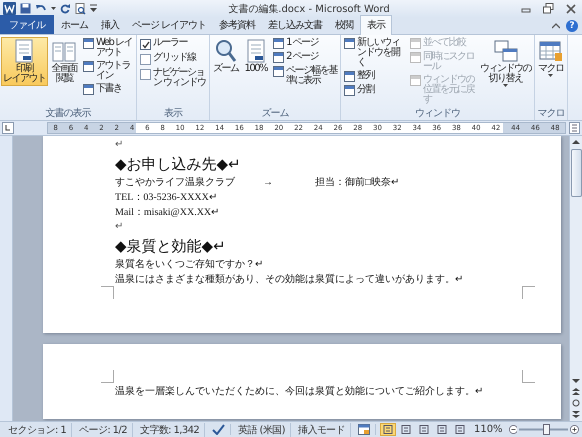 The width and height of the screenshot is (582, 437). What do you see at coordinates (551, 58) in the screenshot?
I see `view-button: マクロ` at bounding box center [551, 58].